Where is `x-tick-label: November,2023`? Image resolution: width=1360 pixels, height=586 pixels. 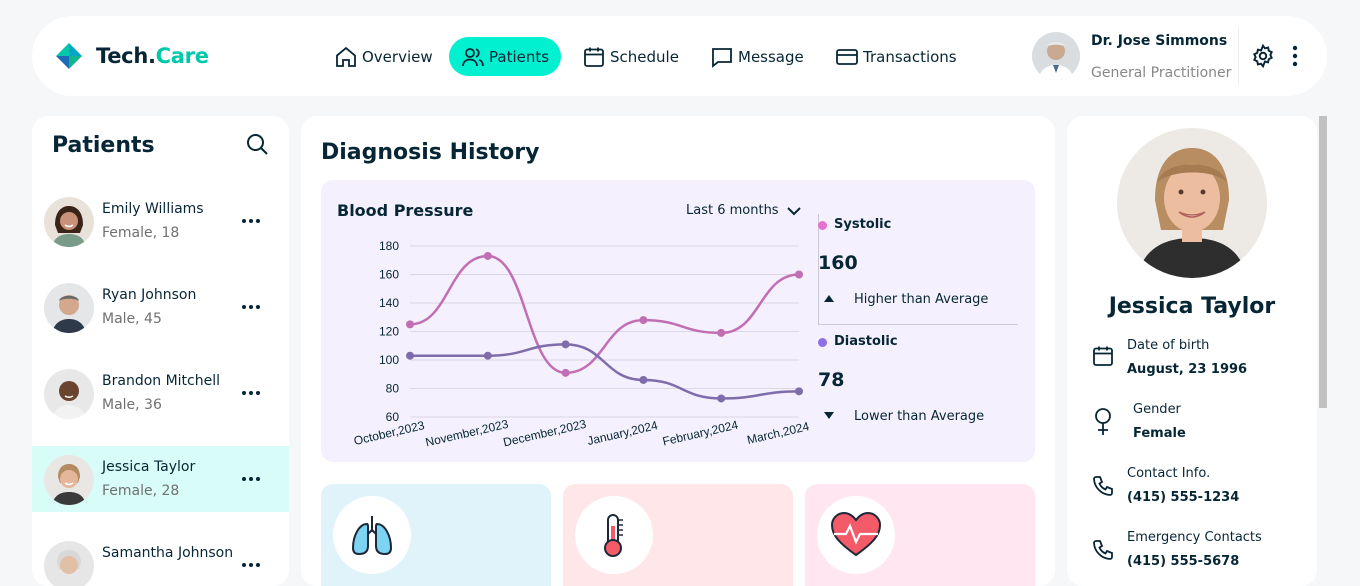 x-tick-label: November,2023 is located at coordinates (467, 433).